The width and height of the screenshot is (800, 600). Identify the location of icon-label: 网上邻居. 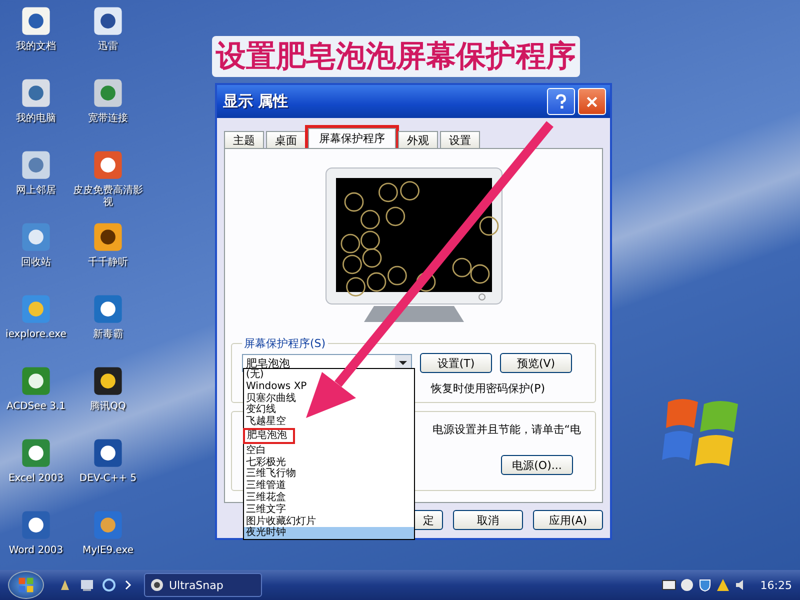
(36, 191).